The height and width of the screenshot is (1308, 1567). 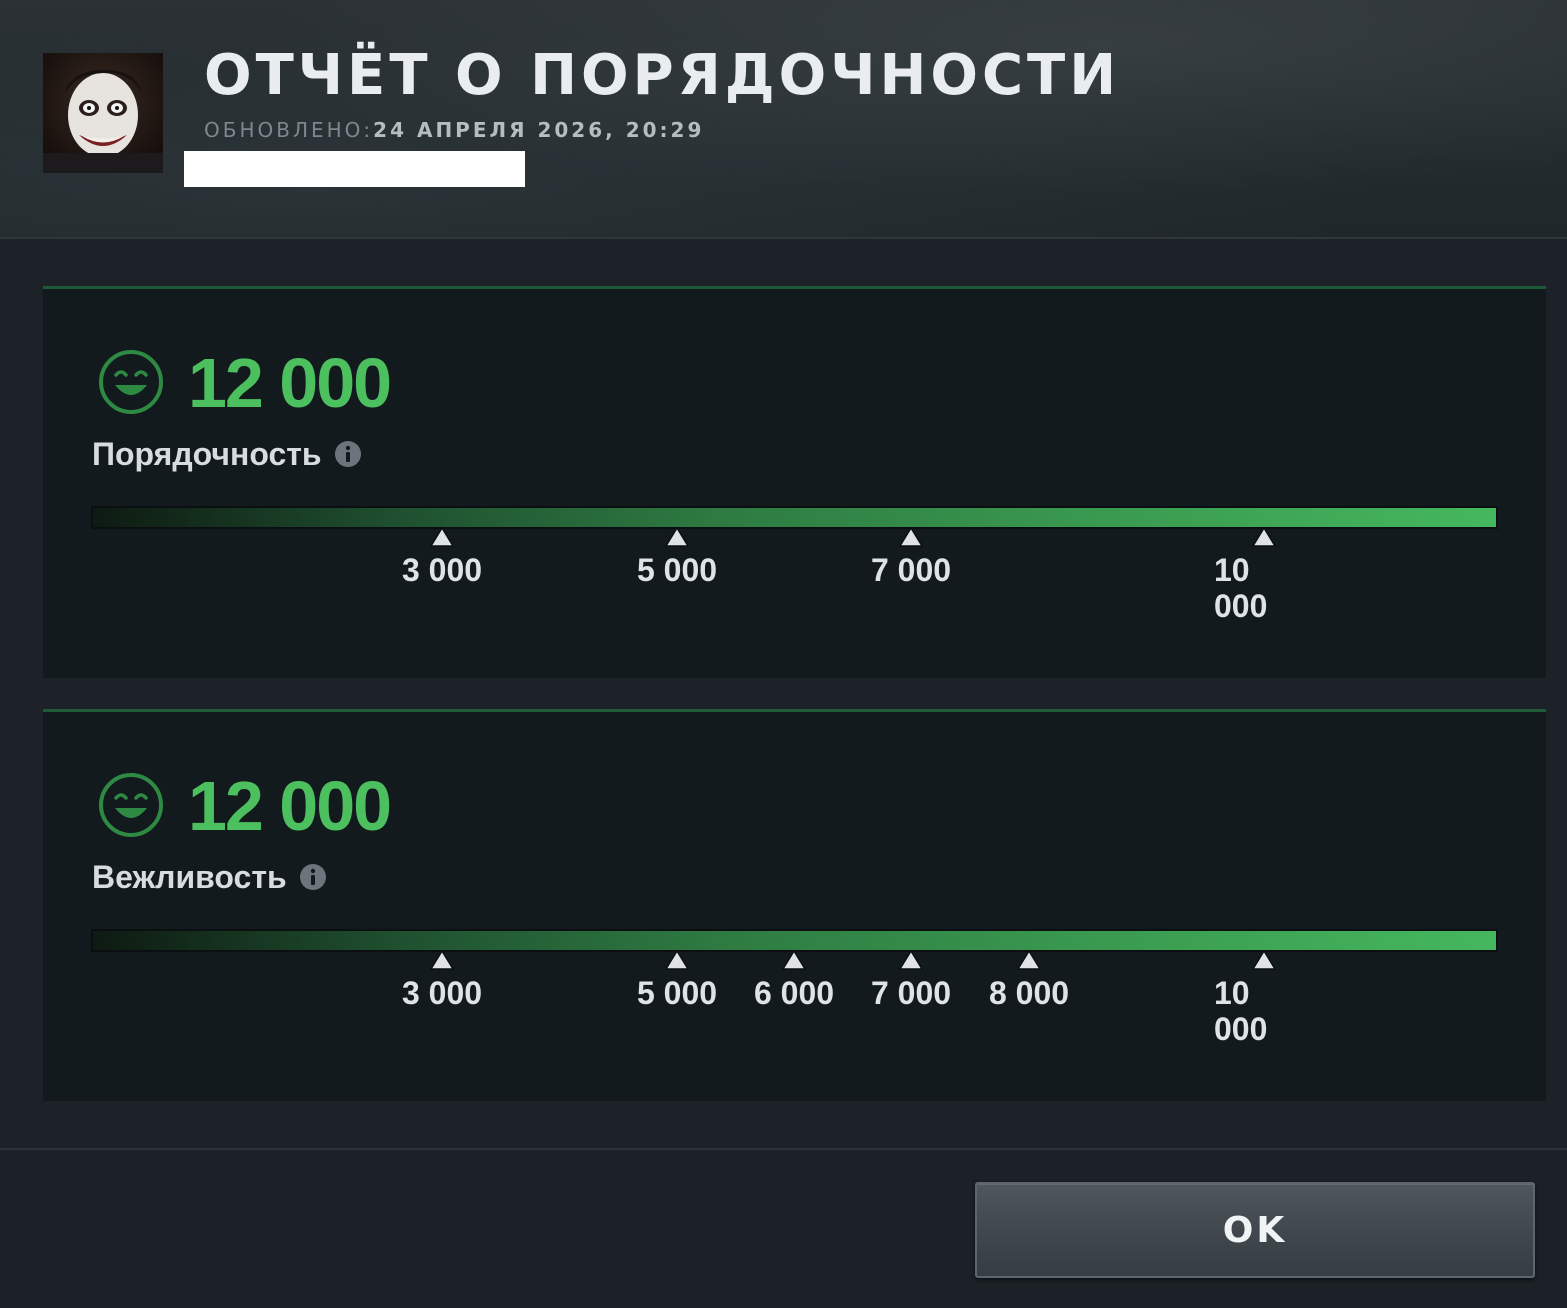 What do you see at coordinates (1029, 993) in the screenshot?
I see `politeness-tick-label: 8 000` at bounding box center [1029, 993].